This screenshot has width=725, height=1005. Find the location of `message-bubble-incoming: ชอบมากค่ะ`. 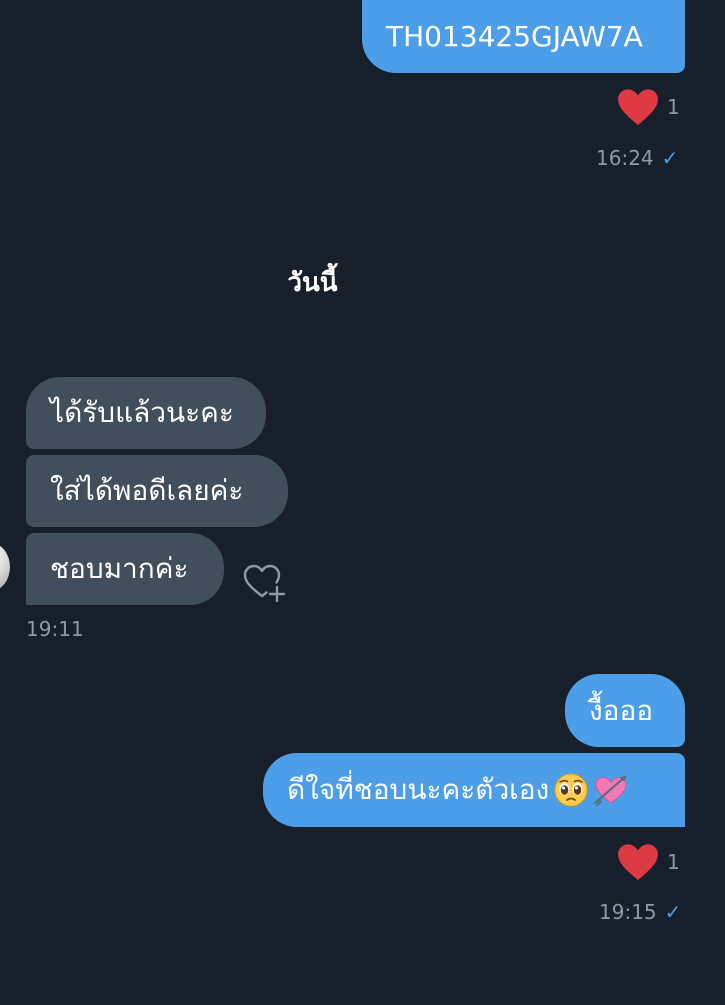

message-bubble-incoming: ชอบมากค่ะ is located at coordinates (125, 569).